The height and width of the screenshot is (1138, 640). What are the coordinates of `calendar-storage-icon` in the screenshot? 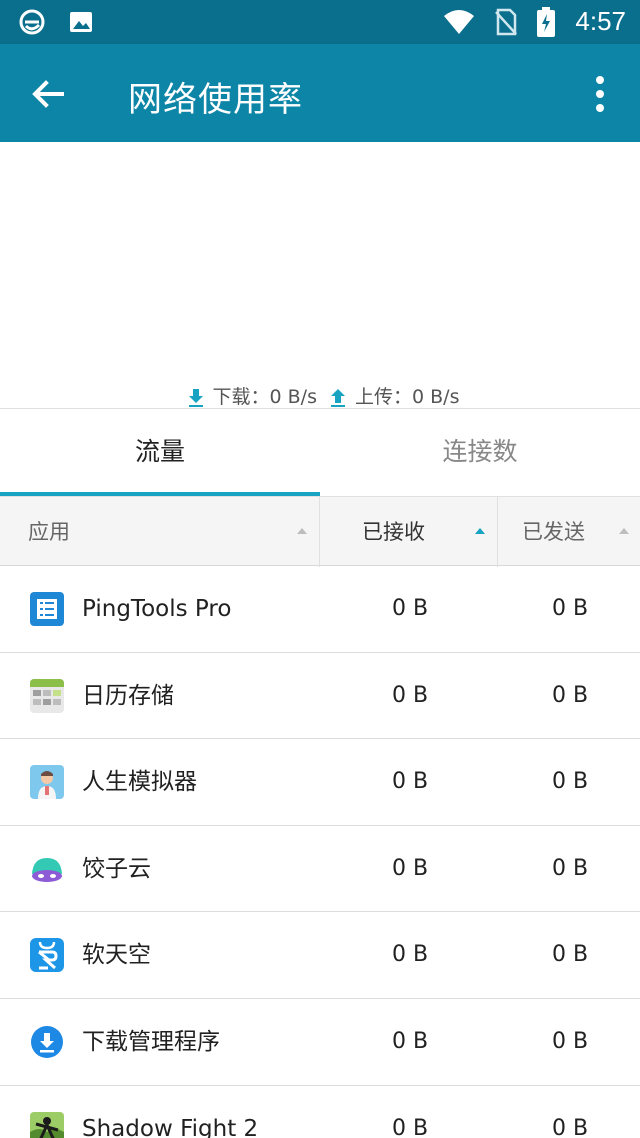 It's located at (47, 695).